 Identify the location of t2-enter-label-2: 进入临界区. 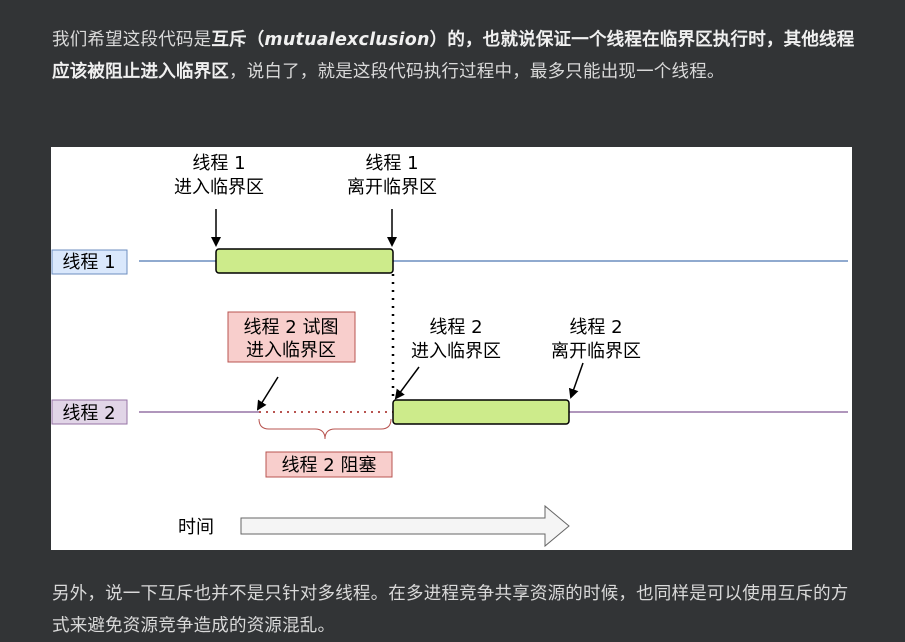
(456, 351).